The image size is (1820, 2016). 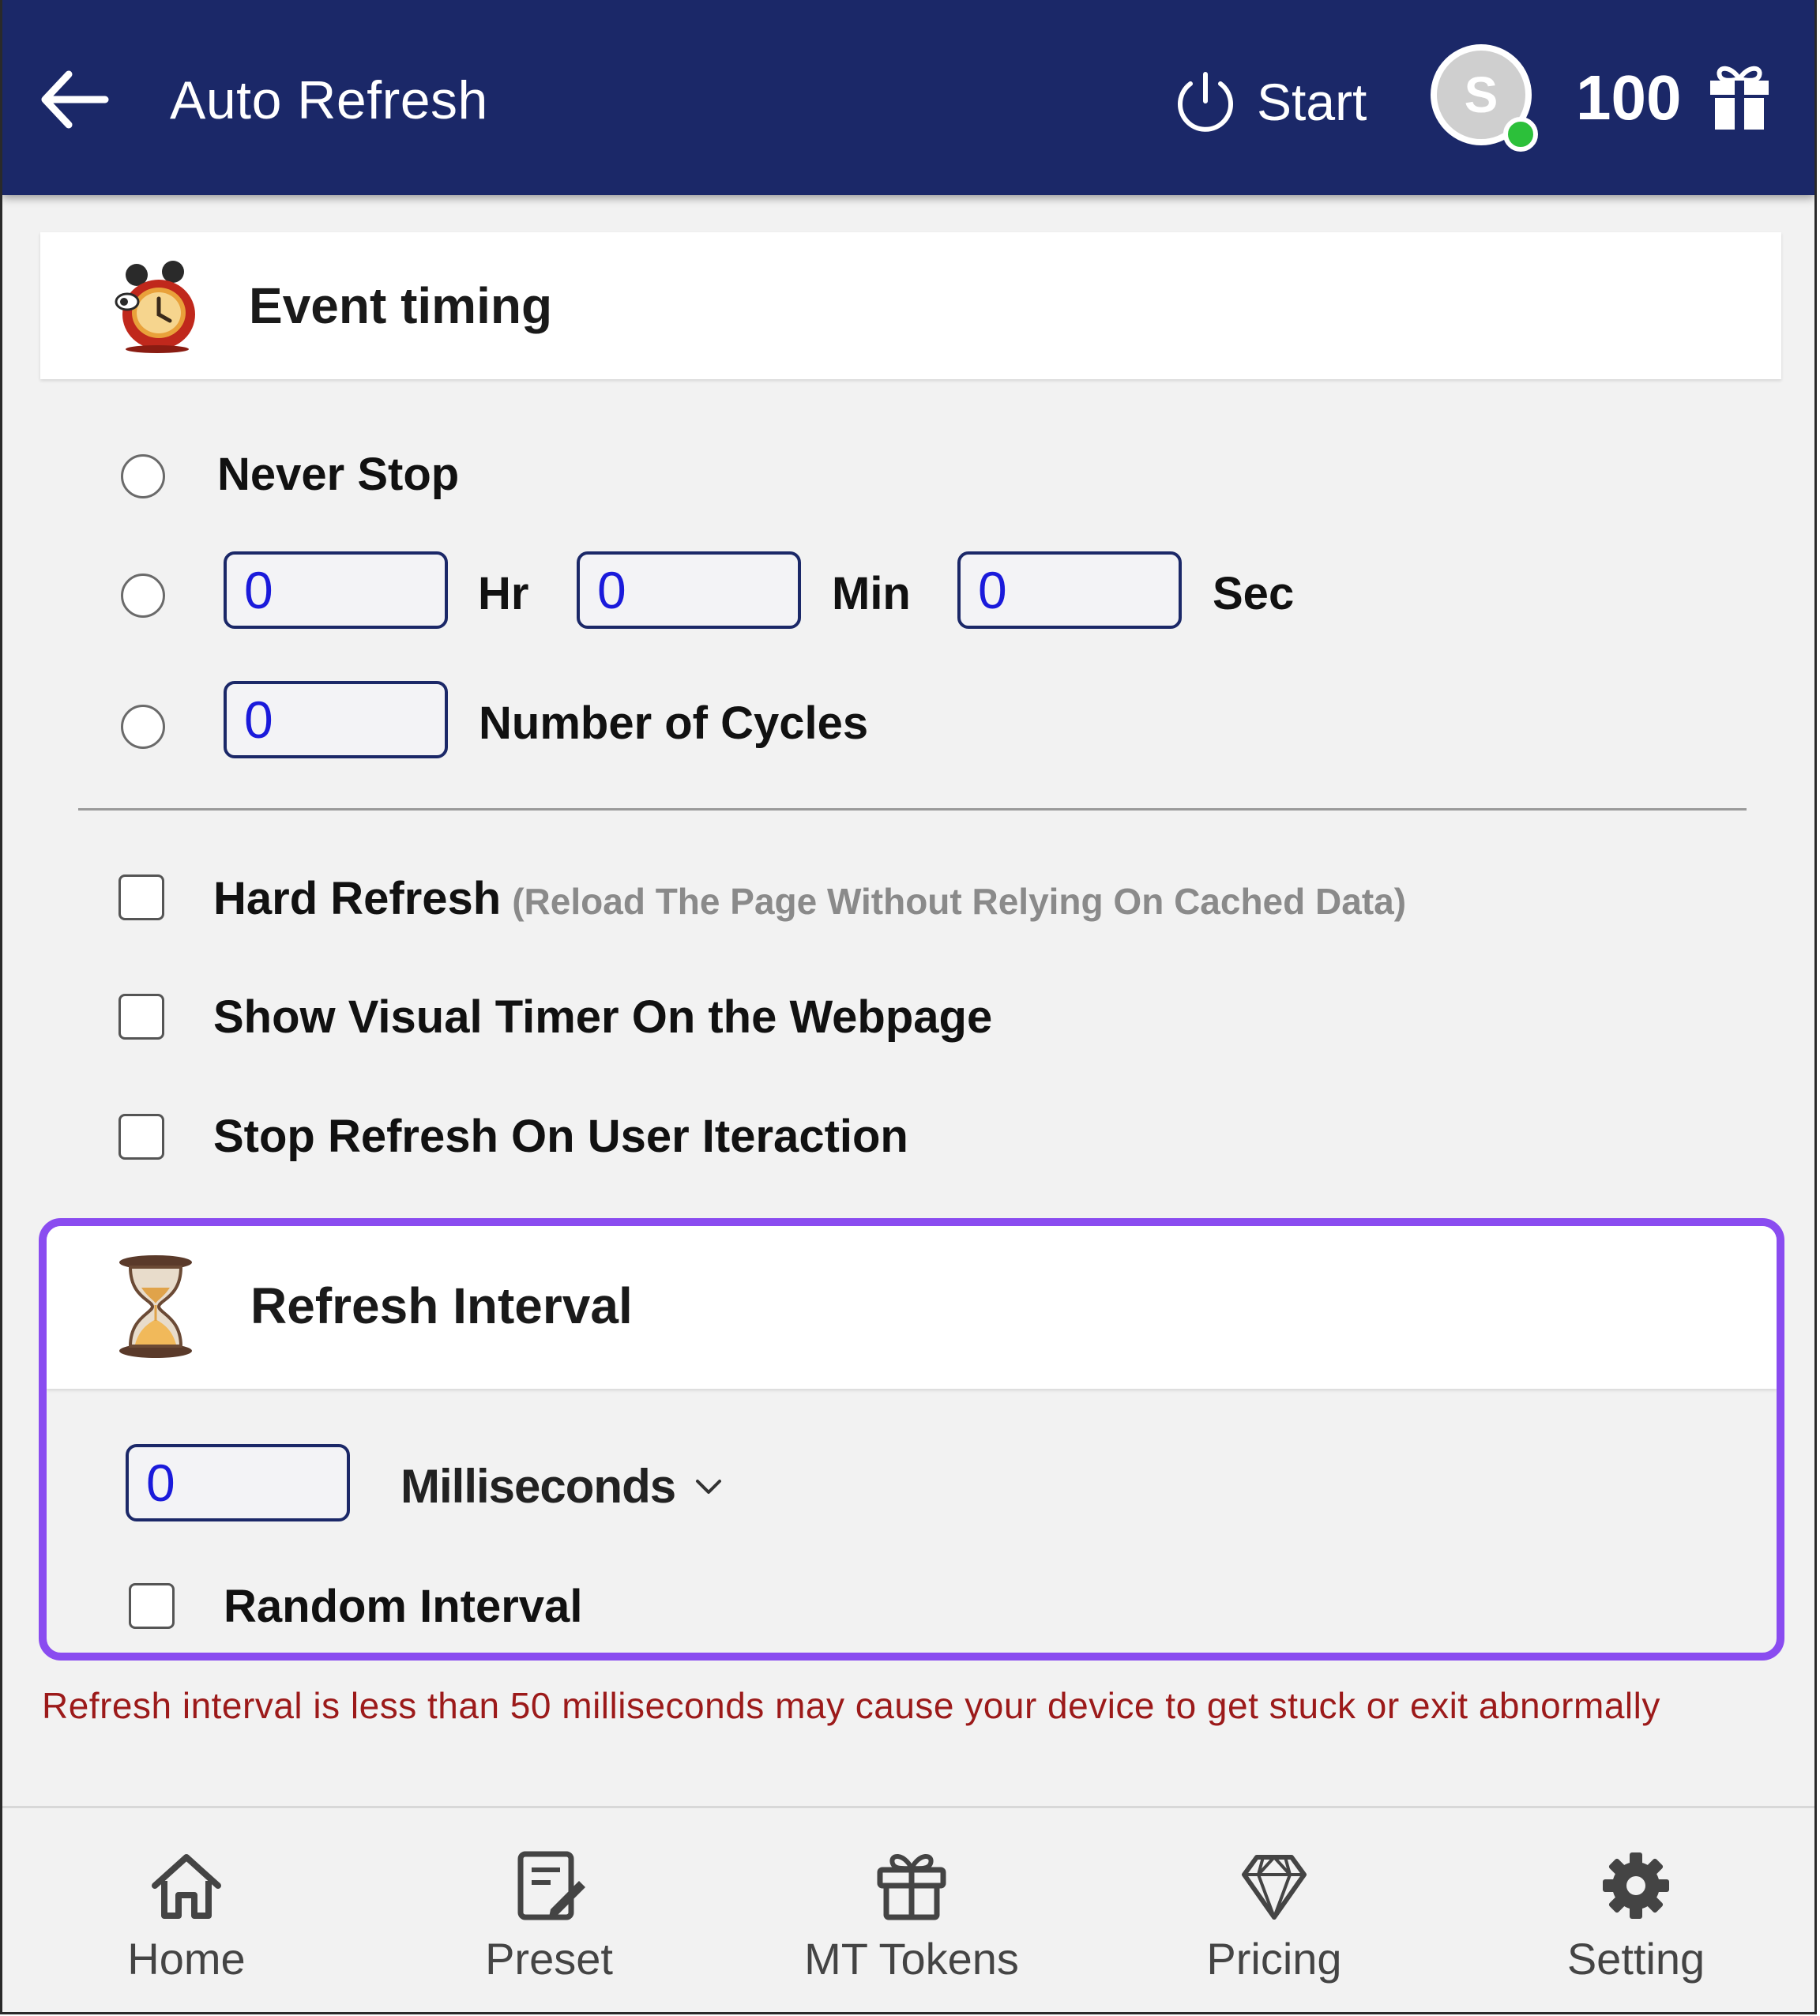 I want to click on minutes-input, so click(x=689, y=590).